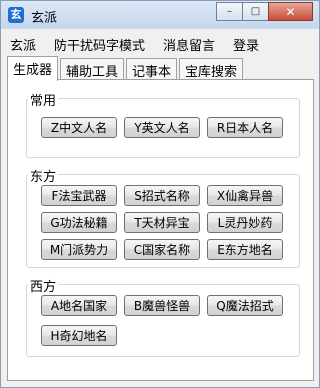 This screenshot has width=320, height=388. Describe the element at coordinates (43, 175) in the screenshot. I see `group-east-label: 东方` at that location.